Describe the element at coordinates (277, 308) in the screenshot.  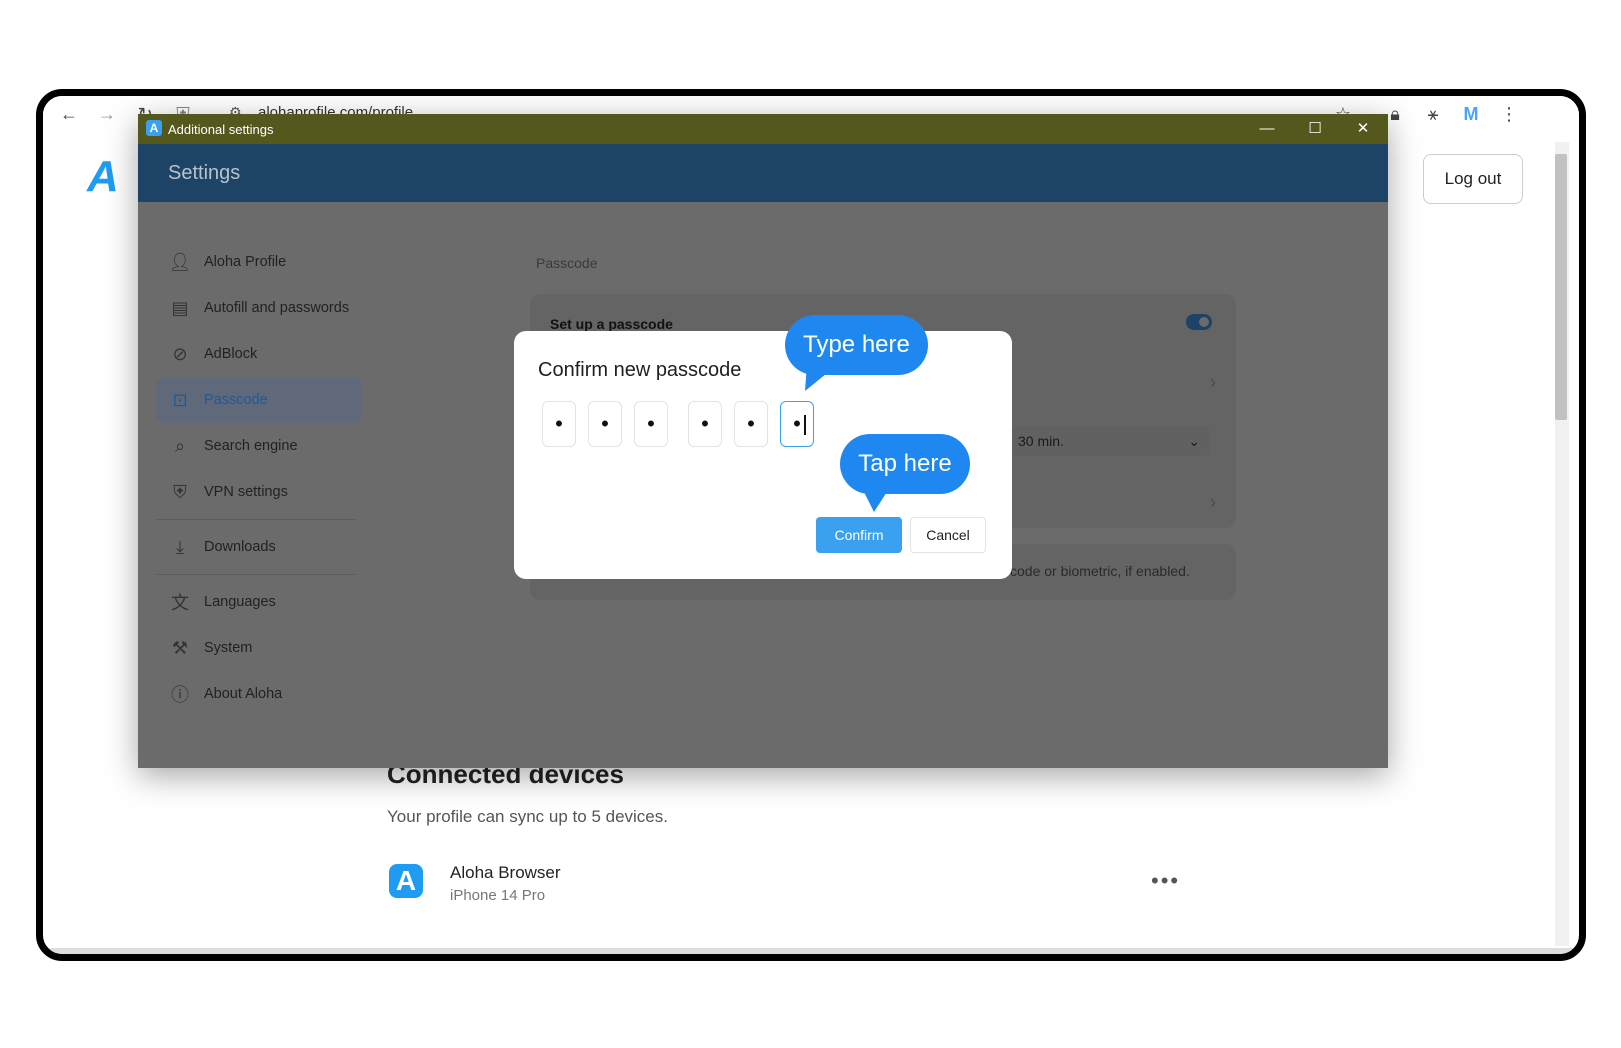
I see `nav-label: Autofill and passwords` at that location.